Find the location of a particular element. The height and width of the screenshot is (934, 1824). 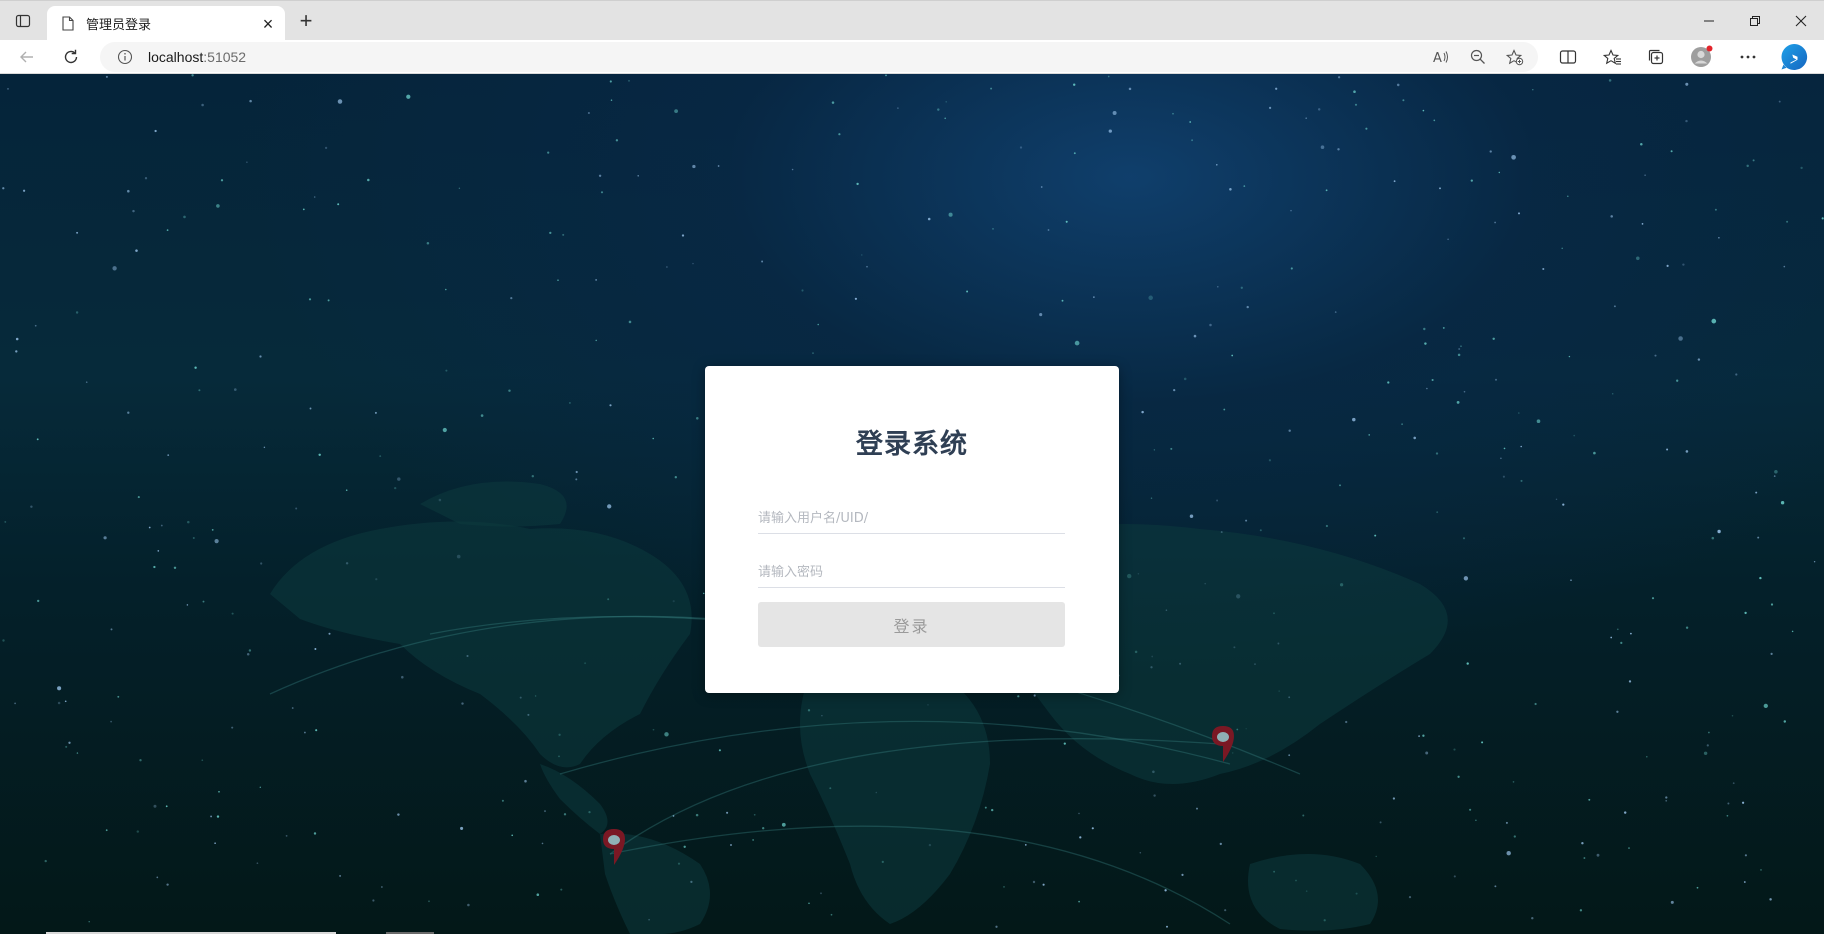

restore-button is located at coordinates (1755, 21).